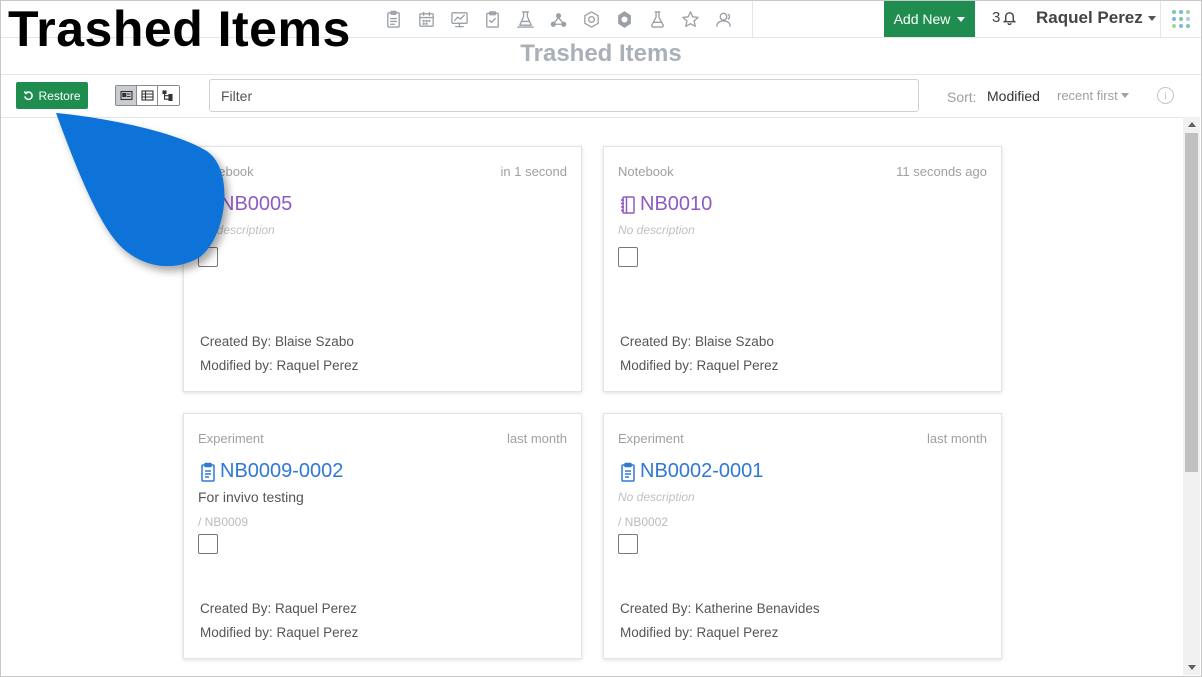 This screenshot has height=677, width=1202. I want to click on table-view-icon, so click(147, 95).